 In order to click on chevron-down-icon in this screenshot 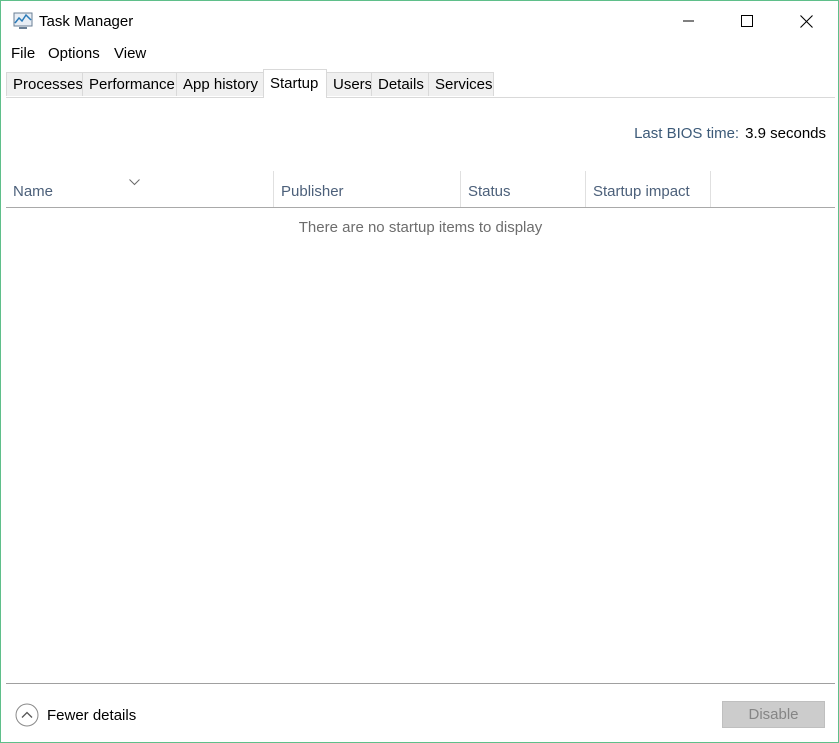, I will do `click(134, 181)`.